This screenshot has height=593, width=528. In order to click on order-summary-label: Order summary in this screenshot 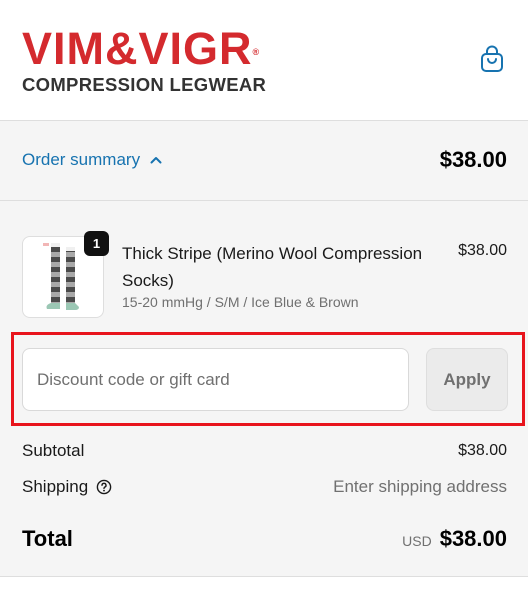, I will do `click(81, 159)`.